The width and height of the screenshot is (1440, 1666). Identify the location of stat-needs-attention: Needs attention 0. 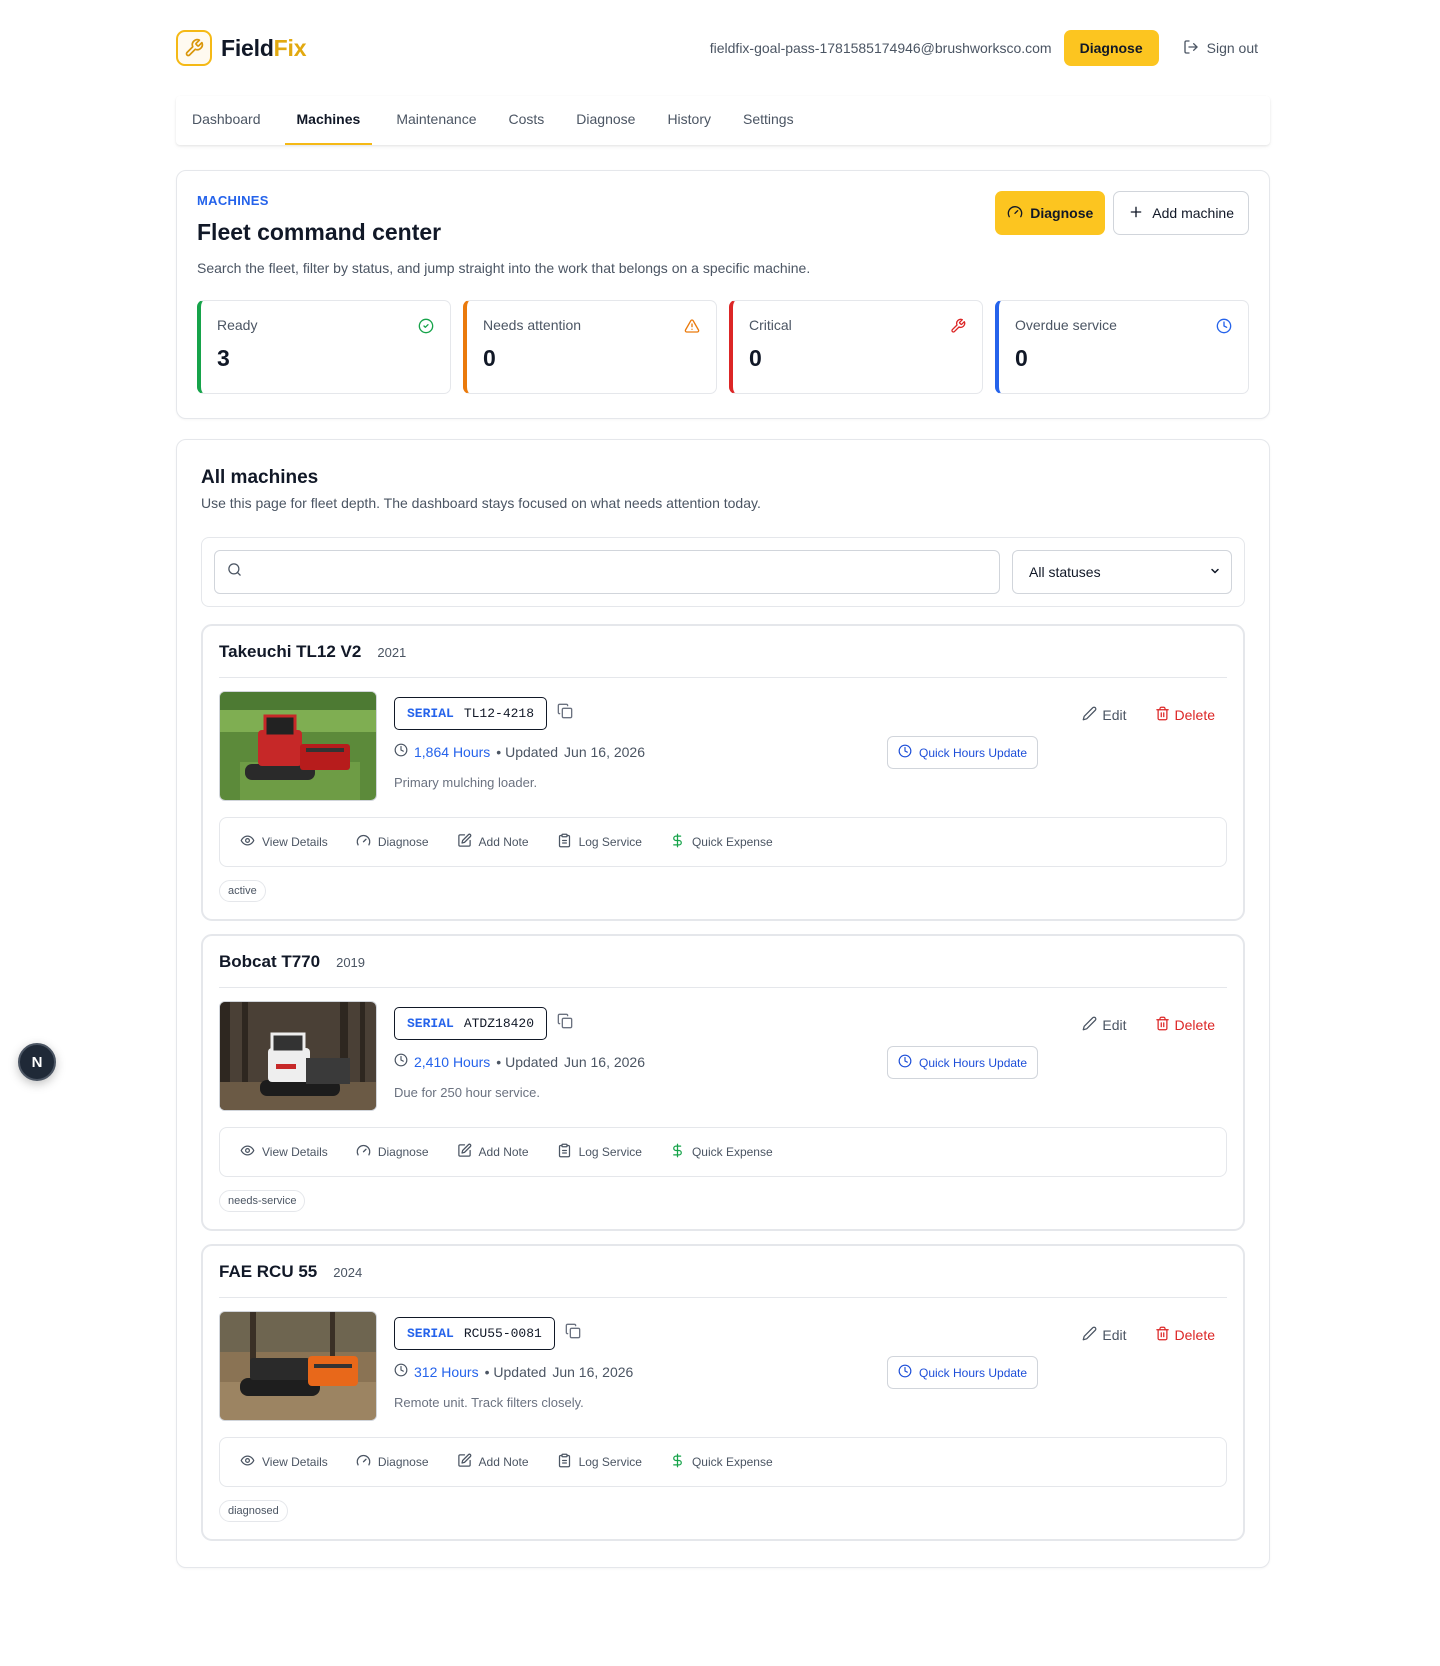
(590, 347).